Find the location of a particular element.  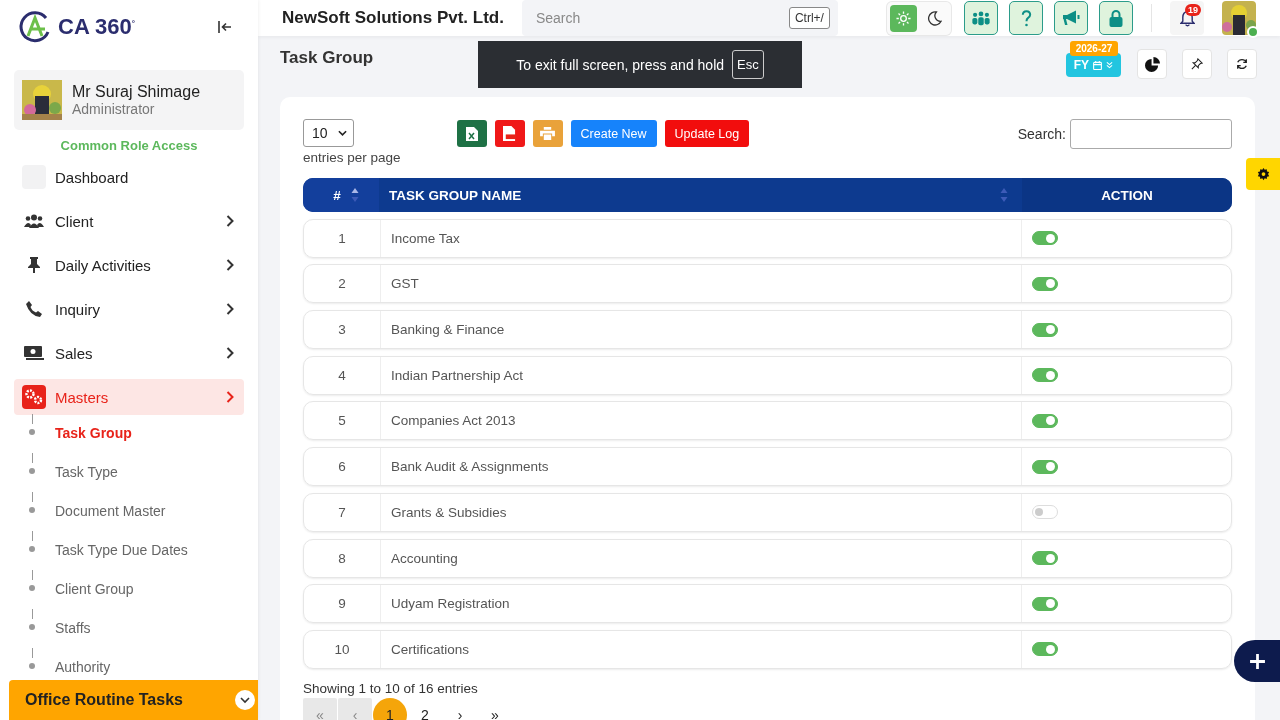

moon-icon is located at coordinates (934, 18).